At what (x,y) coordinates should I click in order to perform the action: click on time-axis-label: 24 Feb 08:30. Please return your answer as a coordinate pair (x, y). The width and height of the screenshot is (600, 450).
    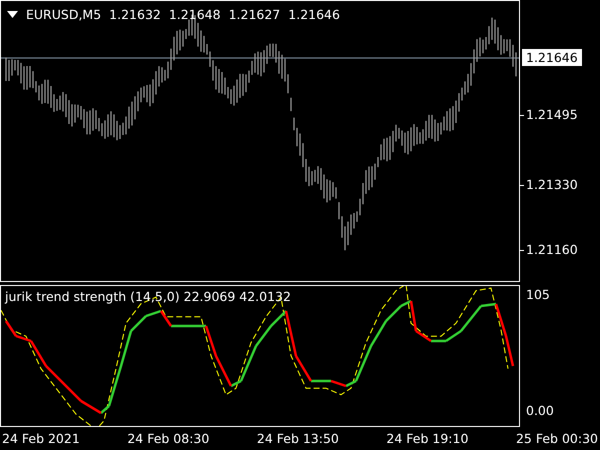
    Looking at the image, I should click on (168, 438).